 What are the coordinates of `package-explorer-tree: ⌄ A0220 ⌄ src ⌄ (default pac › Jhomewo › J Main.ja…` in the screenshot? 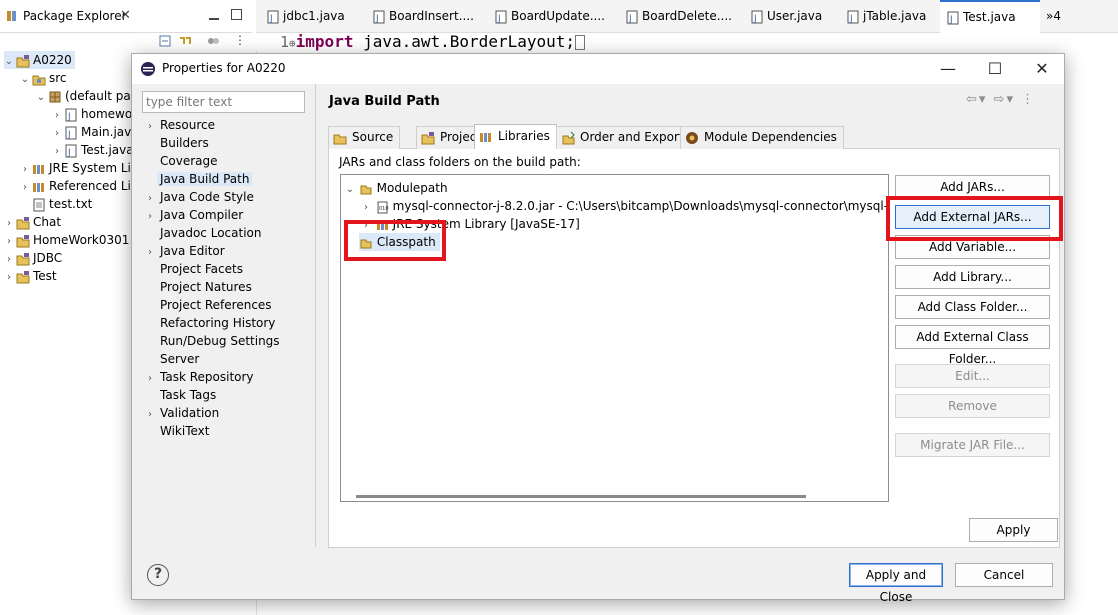 It's located at (70, 324).